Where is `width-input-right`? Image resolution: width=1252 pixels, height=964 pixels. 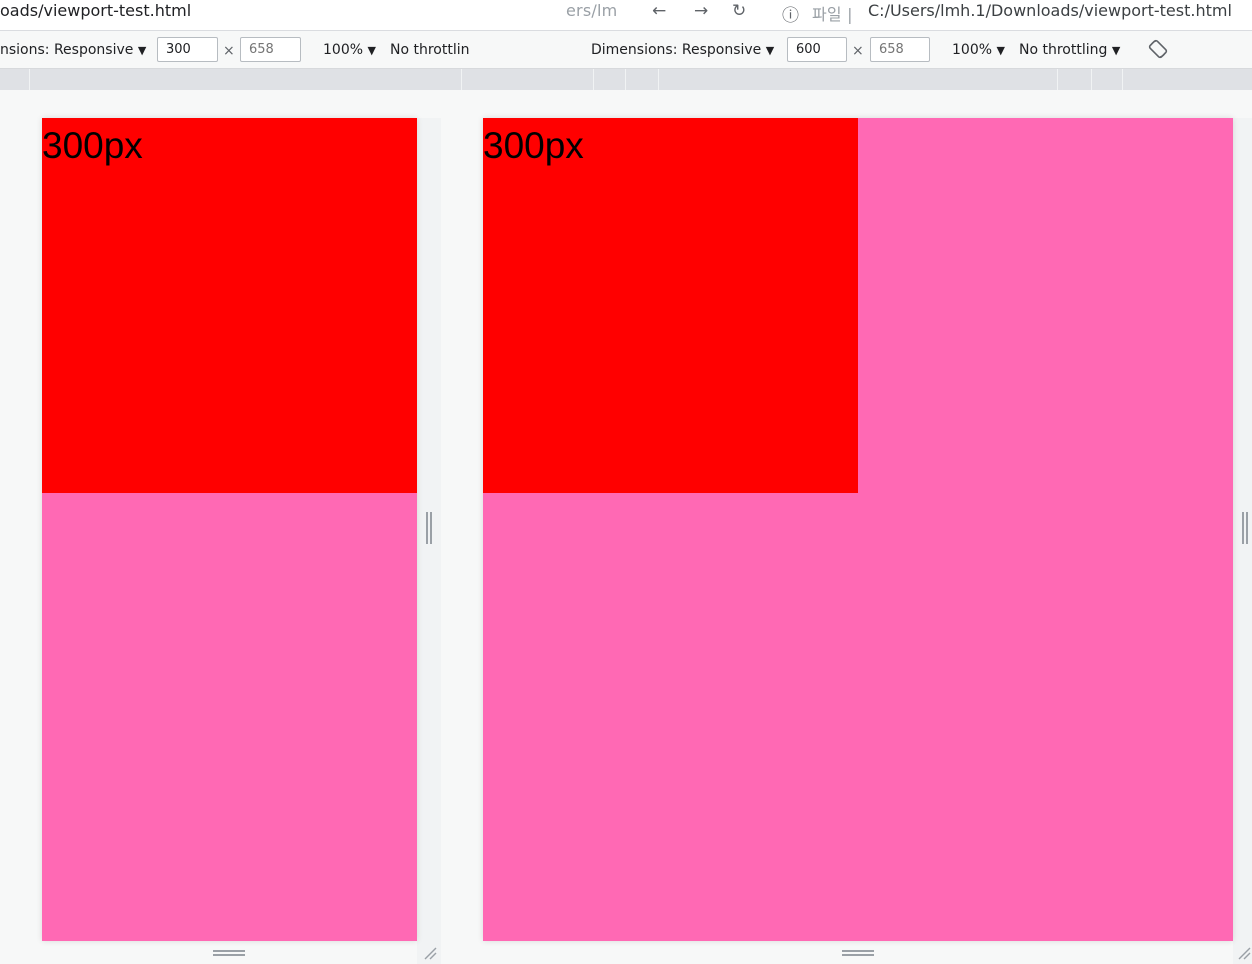
width-input-right is located at coordinates (817, 49).